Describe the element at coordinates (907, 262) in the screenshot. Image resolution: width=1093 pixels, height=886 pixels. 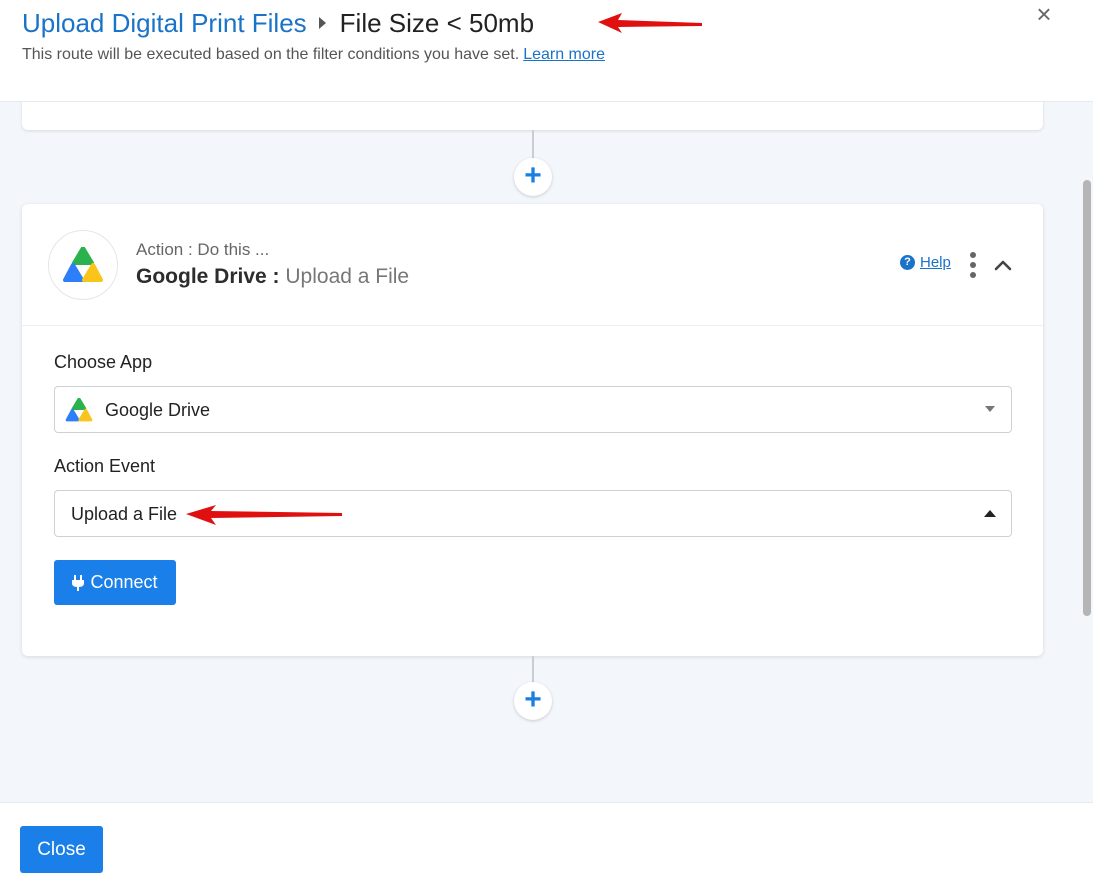
I see `help-icon: ?` at that location.